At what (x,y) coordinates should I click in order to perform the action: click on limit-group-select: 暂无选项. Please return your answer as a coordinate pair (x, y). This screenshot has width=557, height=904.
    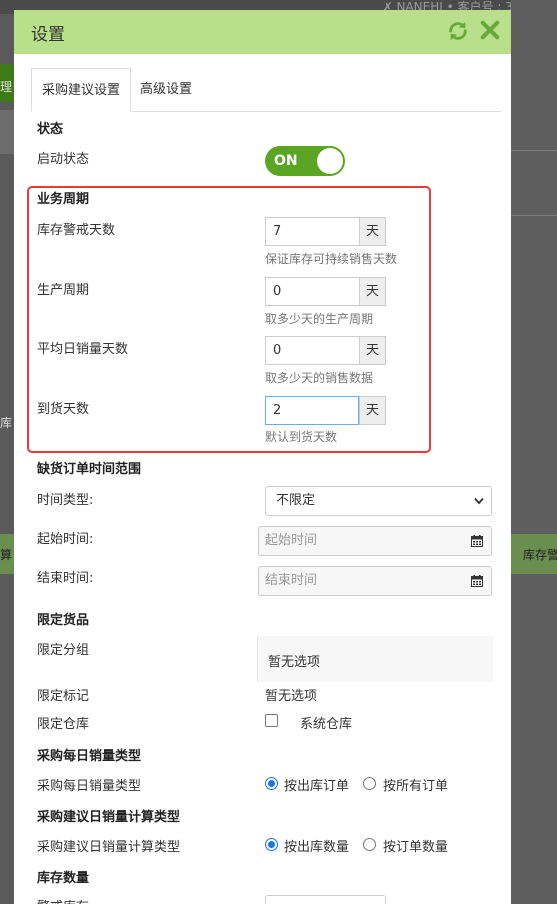
    Looking at the image, I should click on (375, 659).